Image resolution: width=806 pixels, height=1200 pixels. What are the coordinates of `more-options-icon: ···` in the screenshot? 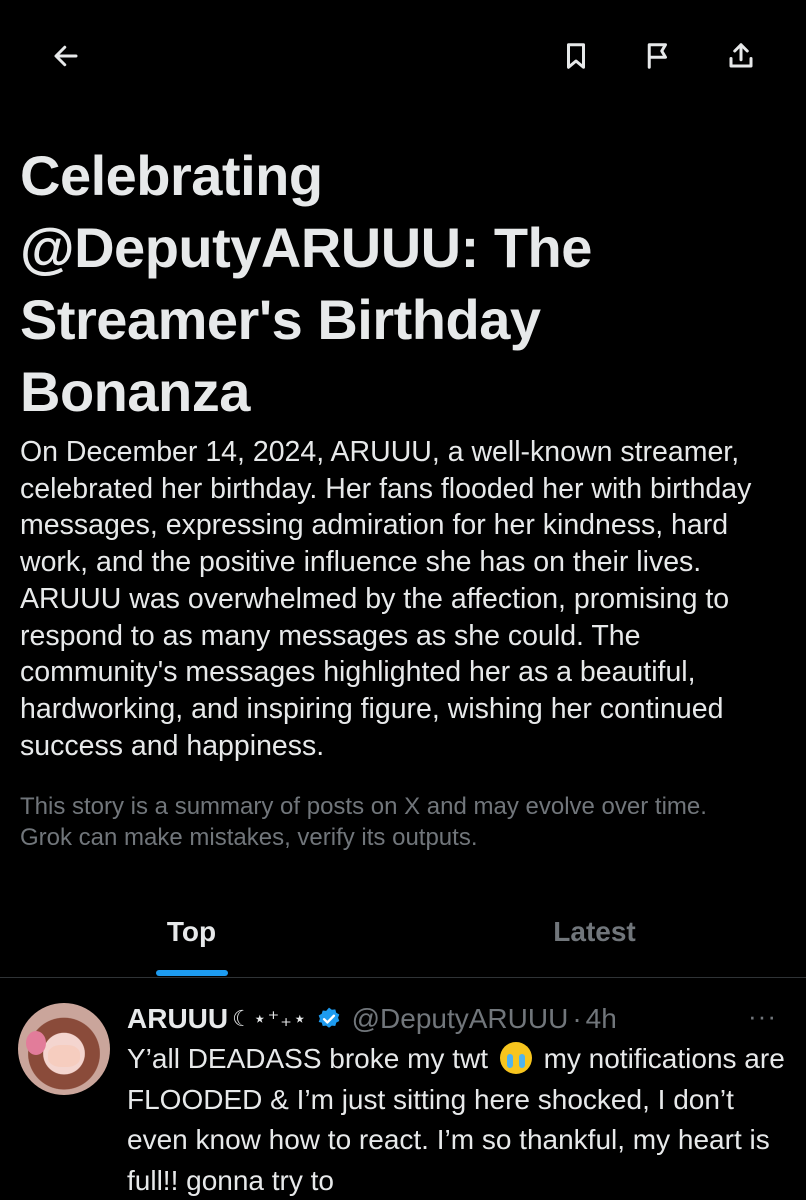 It's located at (762, 1016).